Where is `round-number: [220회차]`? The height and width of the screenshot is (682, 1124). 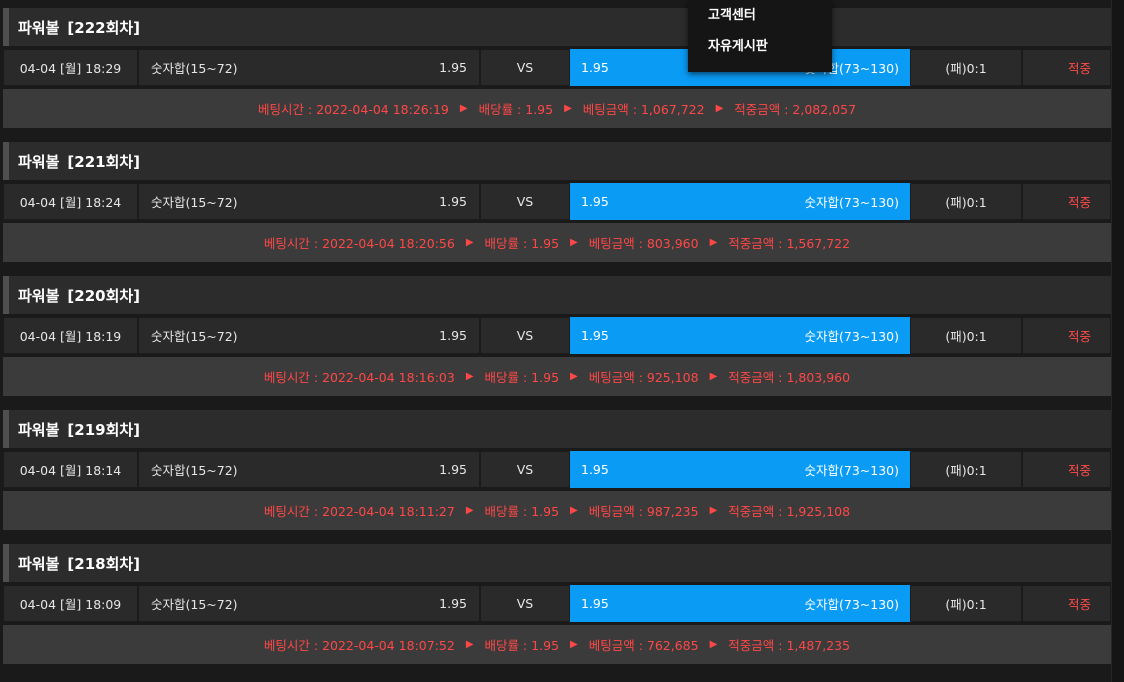 round-number: [220회차] is located at coordinates (104, 295).